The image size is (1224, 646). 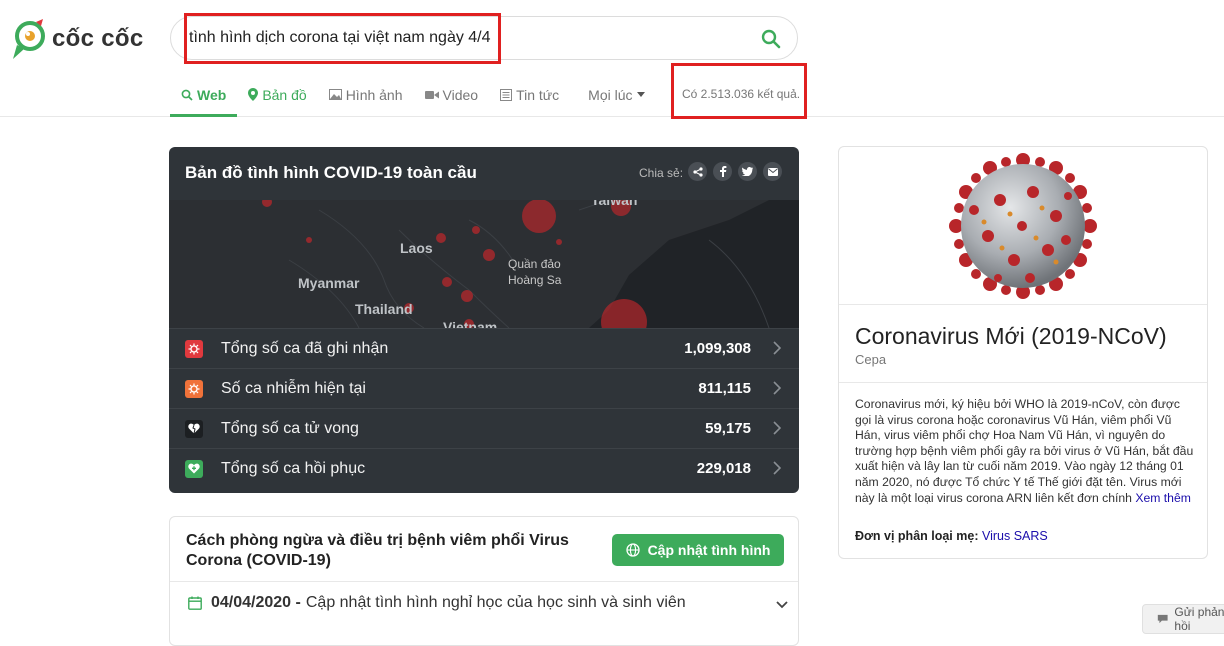 What do you see at coordinates (735, 171) in the screenshot?
I see `share-icons` at bounding box center [735, 171].